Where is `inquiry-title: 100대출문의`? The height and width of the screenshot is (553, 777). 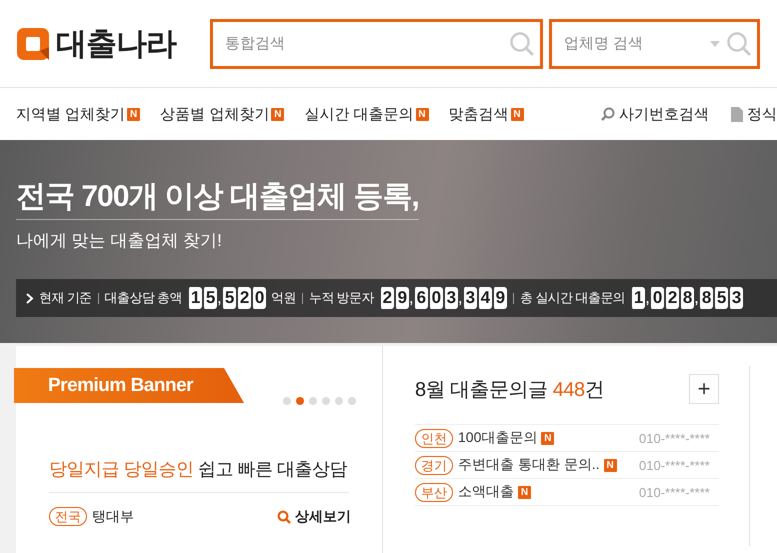
inquiry-title: 100대출문의 is located at coordinates (498, 438).